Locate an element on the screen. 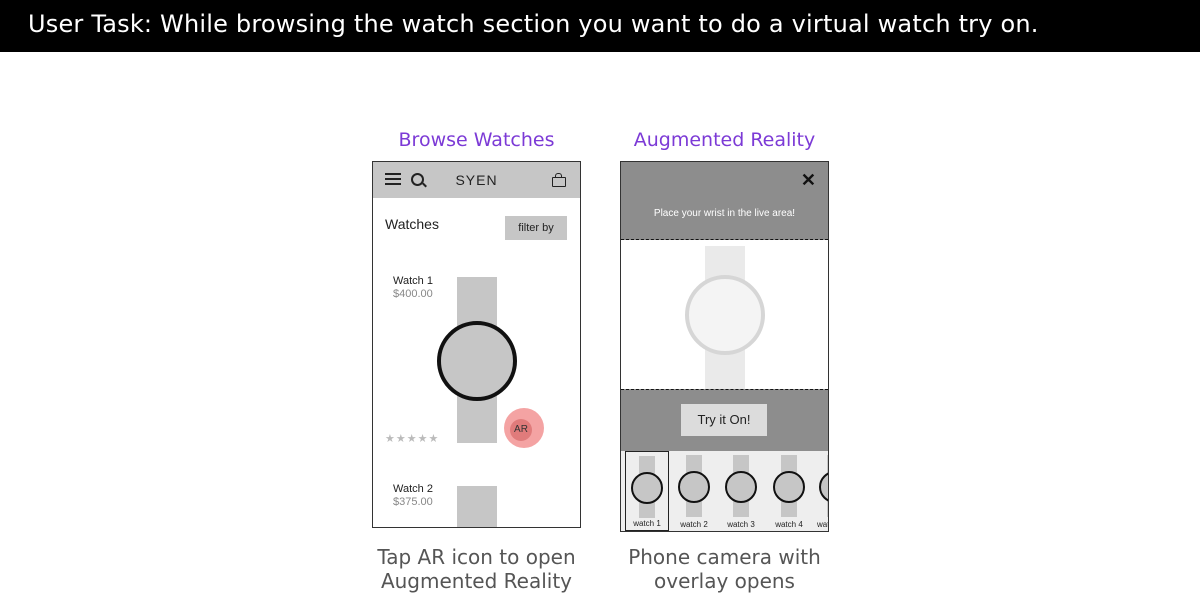 This screenshot has height=593, width=1200. watch-thumb: watch 5 is located at coordinates (820, 491).